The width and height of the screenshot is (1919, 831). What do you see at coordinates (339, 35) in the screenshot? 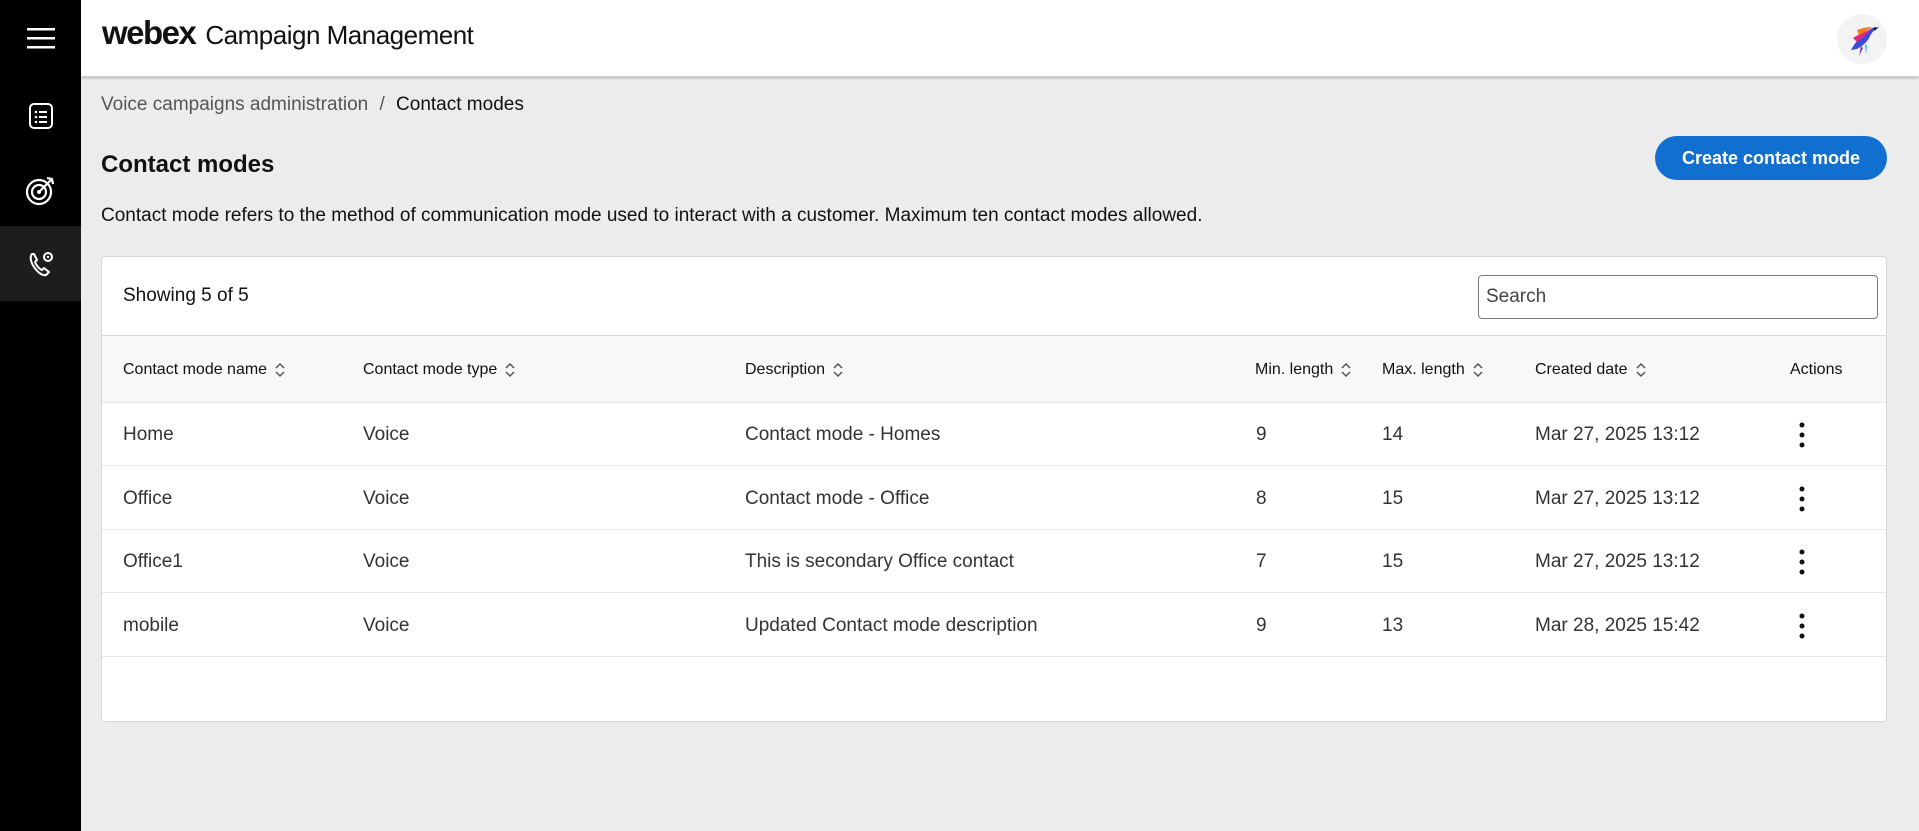
I see `app-title: Campaign Management` at bounding box center [339, 35].